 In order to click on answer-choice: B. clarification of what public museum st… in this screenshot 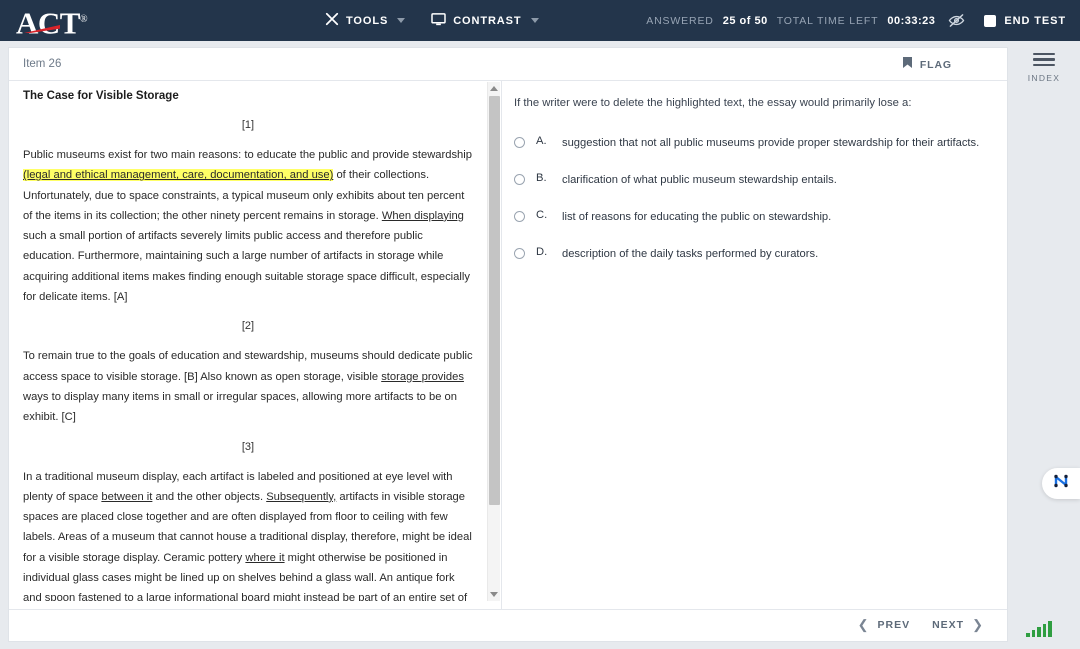, I will do `click(751, 180)`.